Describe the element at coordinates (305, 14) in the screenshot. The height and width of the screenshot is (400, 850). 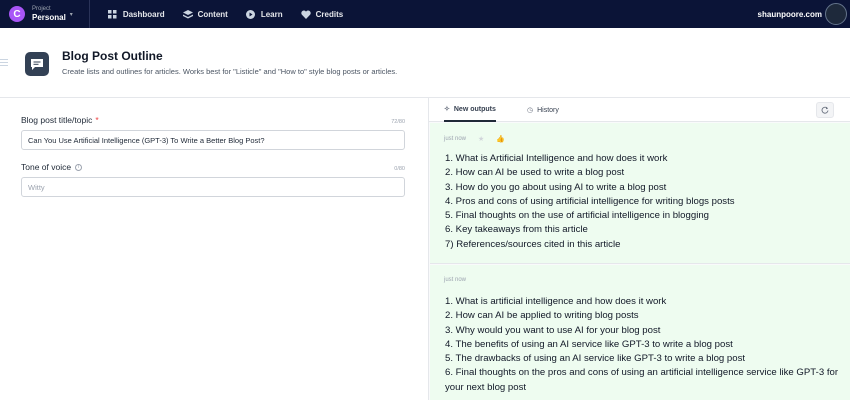
I see `heart-icon` at that location.